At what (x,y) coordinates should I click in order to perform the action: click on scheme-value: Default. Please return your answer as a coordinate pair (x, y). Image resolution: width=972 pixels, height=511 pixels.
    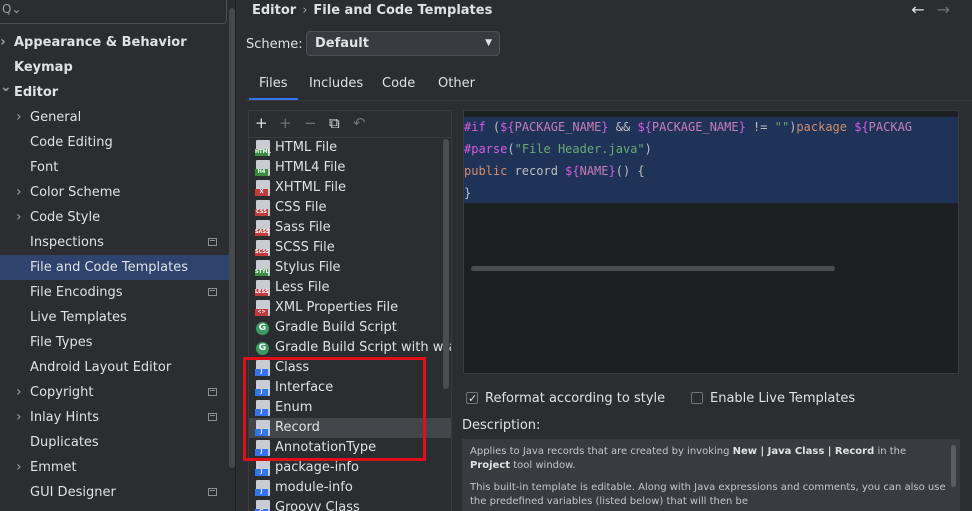
    Looking at the image, I should click on (342, 43).